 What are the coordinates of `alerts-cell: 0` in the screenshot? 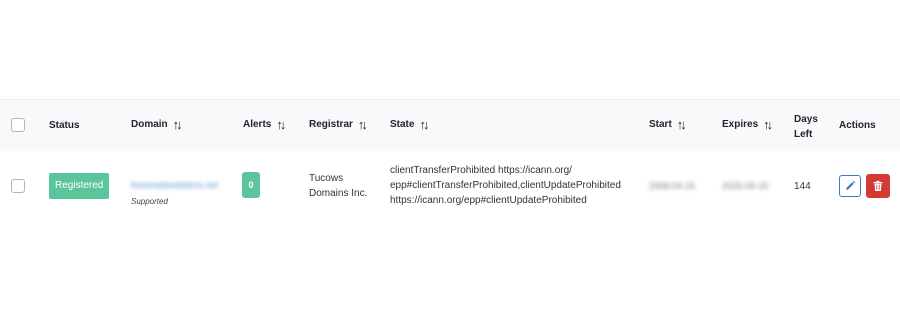 It's located at (251, 185).